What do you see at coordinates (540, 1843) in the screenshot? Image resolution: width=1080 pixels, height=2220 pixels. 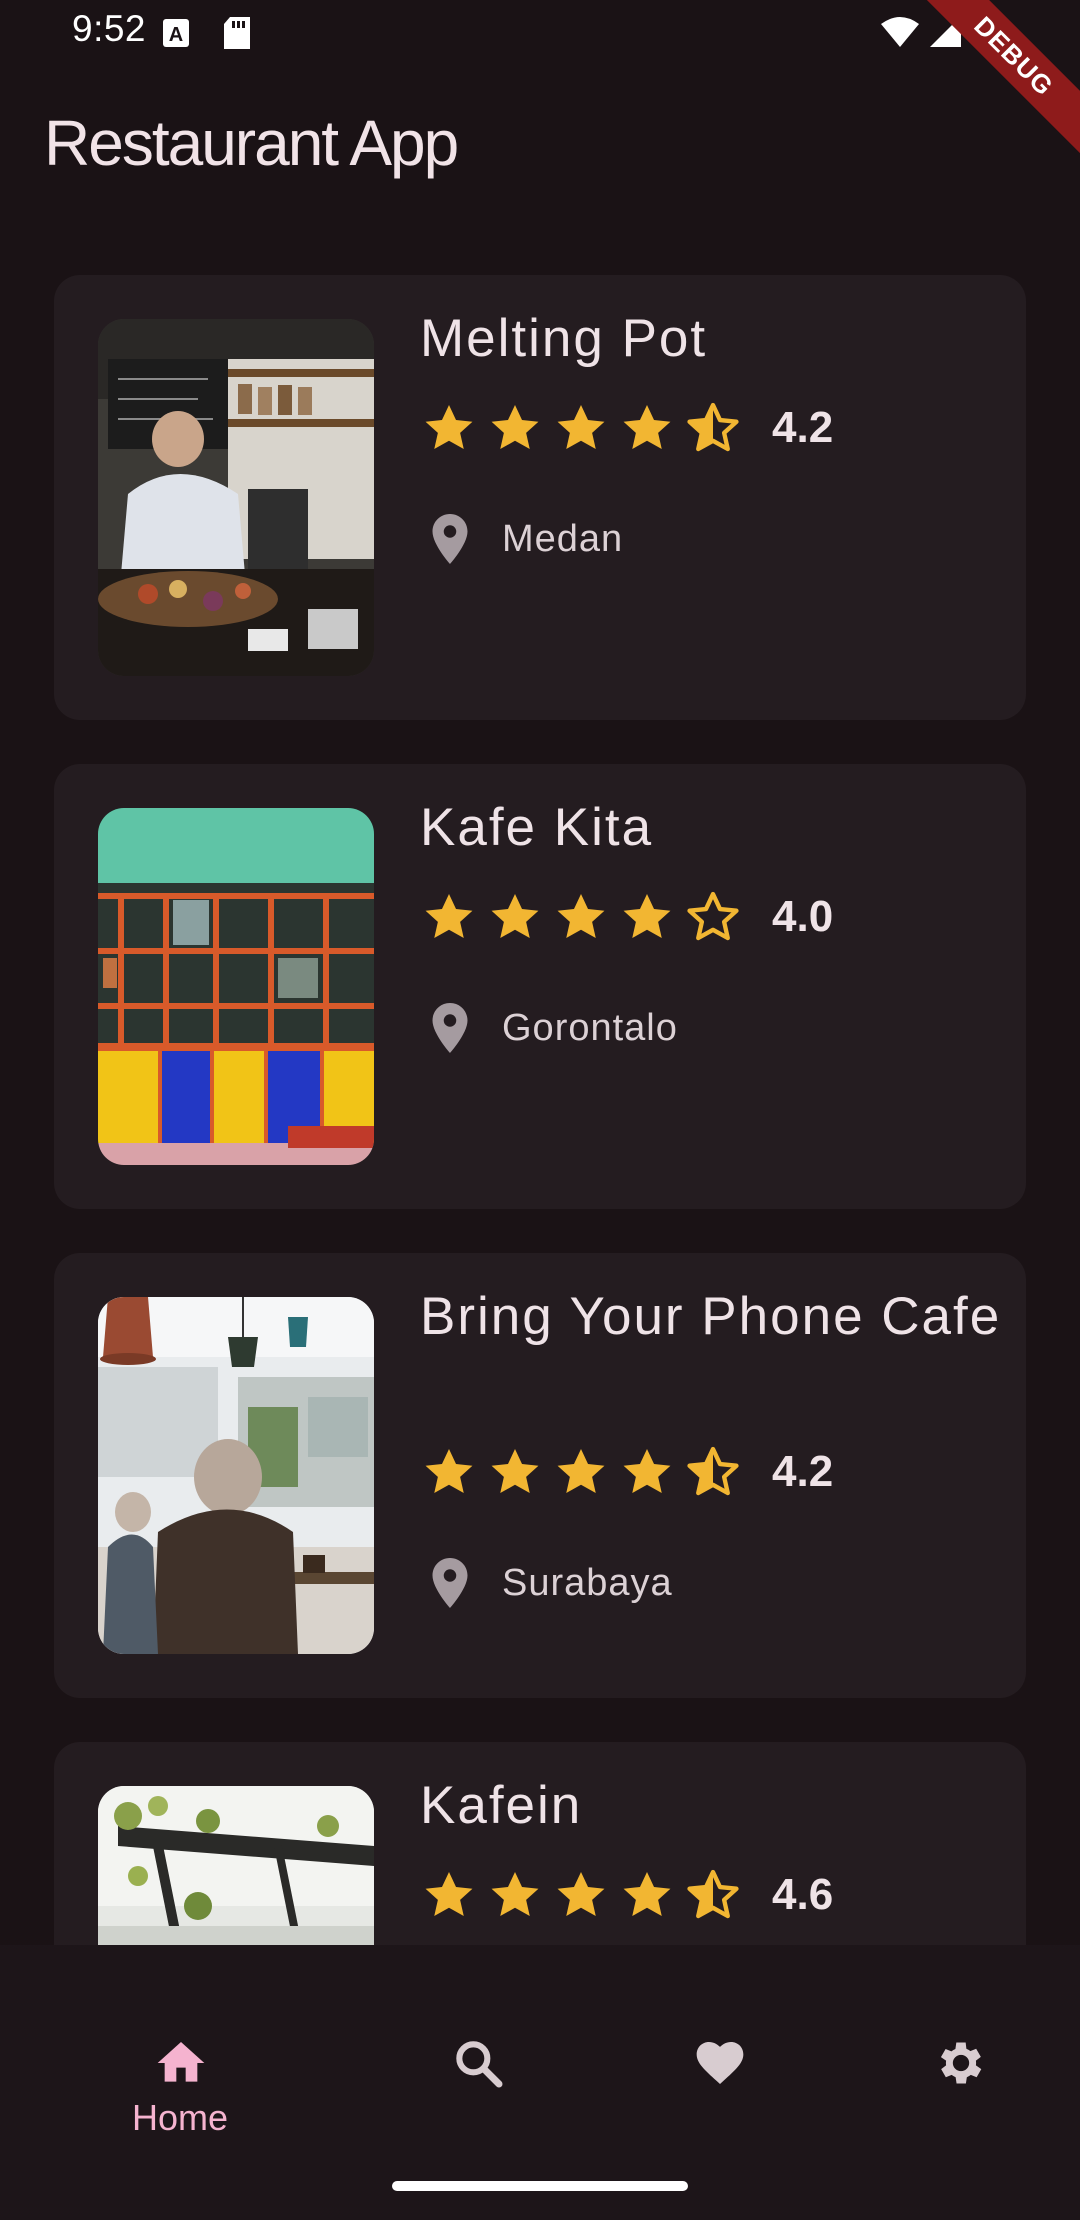 I see `restaurant-card-kafein: Kafein 4.6` at bounding box center [540, 1843].